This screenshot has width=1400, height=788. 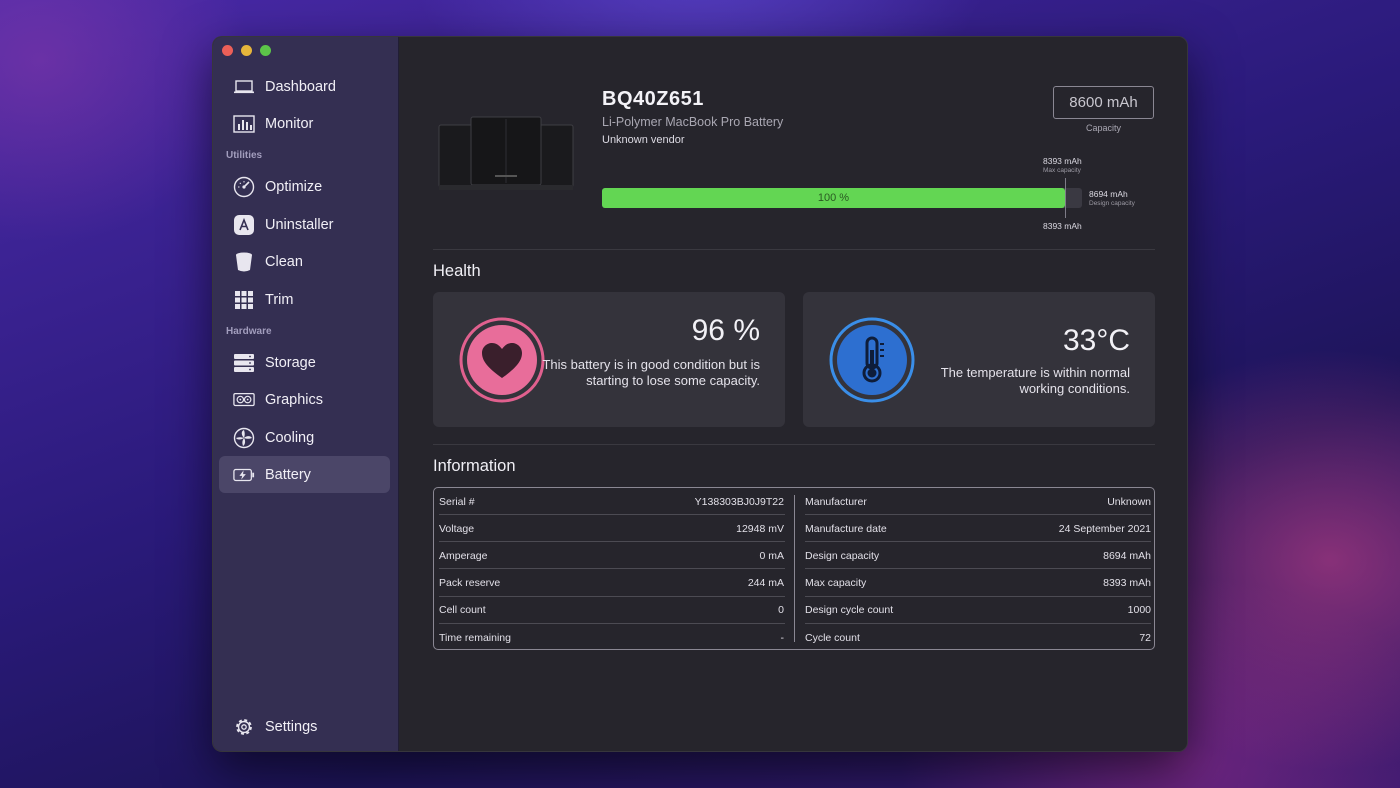 I want to click on section-label-utilities: Utilities, so click(x=244, y=155).